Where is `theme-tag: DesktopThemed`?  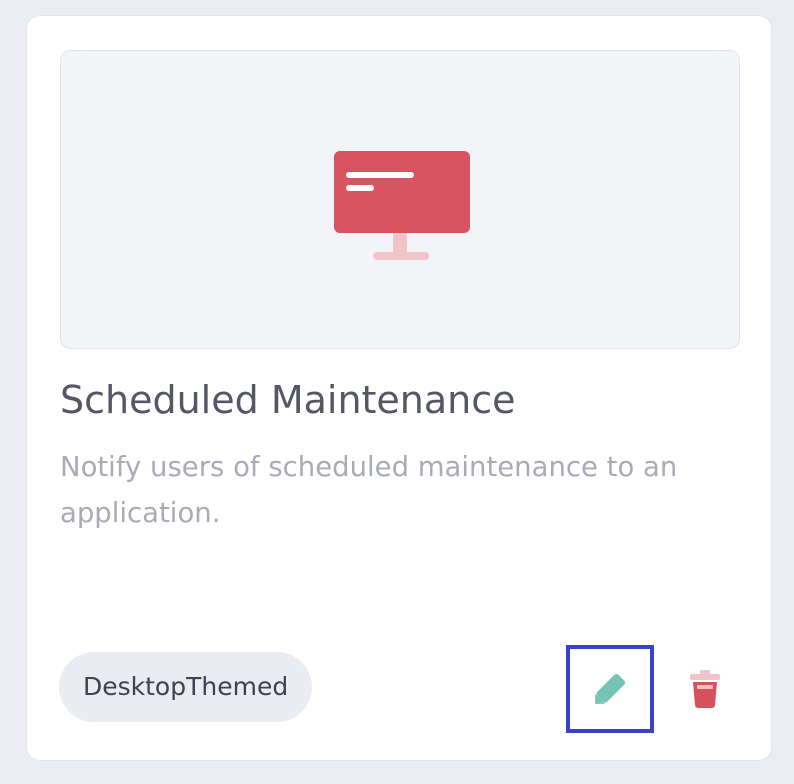 theme-tag: DesktopThemed is located at coordinates (186, 687).